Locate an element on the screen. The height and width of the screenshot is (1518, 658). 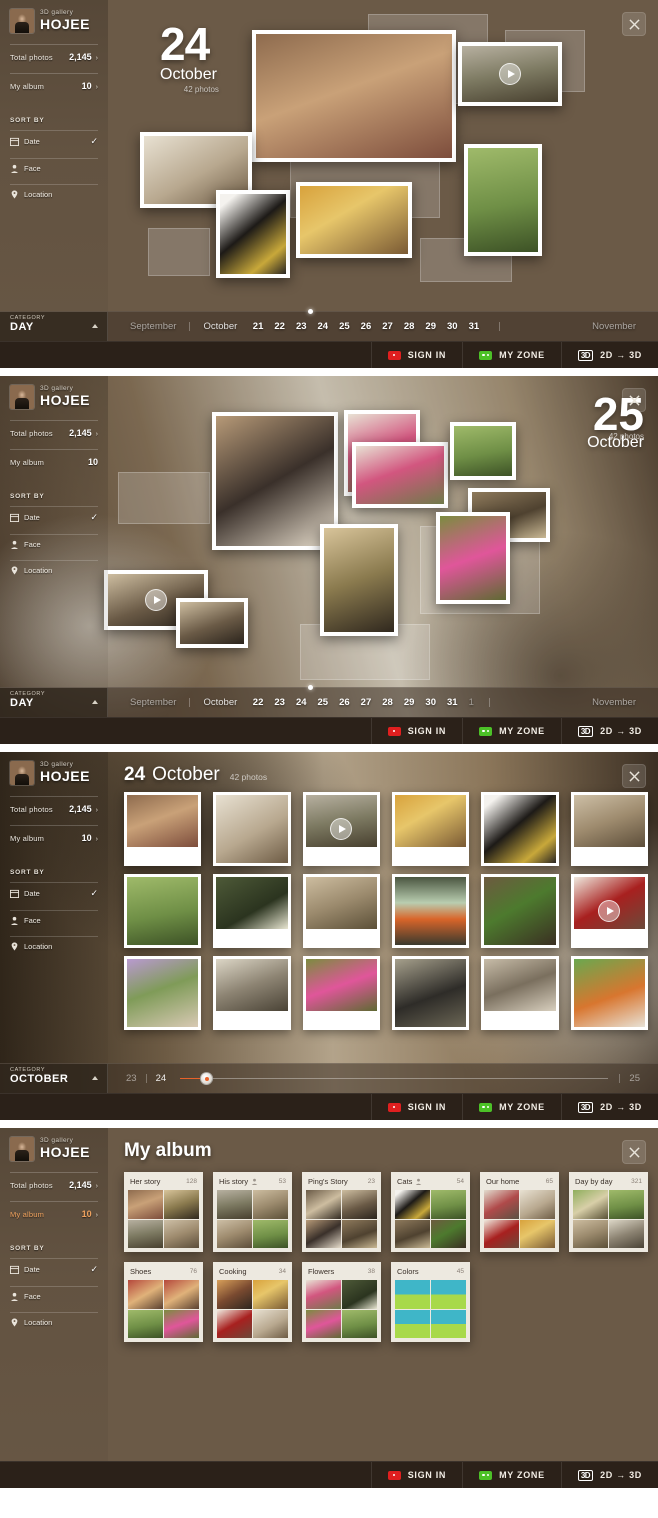
timeline-day: 21 is located at coordinates (258, 326).